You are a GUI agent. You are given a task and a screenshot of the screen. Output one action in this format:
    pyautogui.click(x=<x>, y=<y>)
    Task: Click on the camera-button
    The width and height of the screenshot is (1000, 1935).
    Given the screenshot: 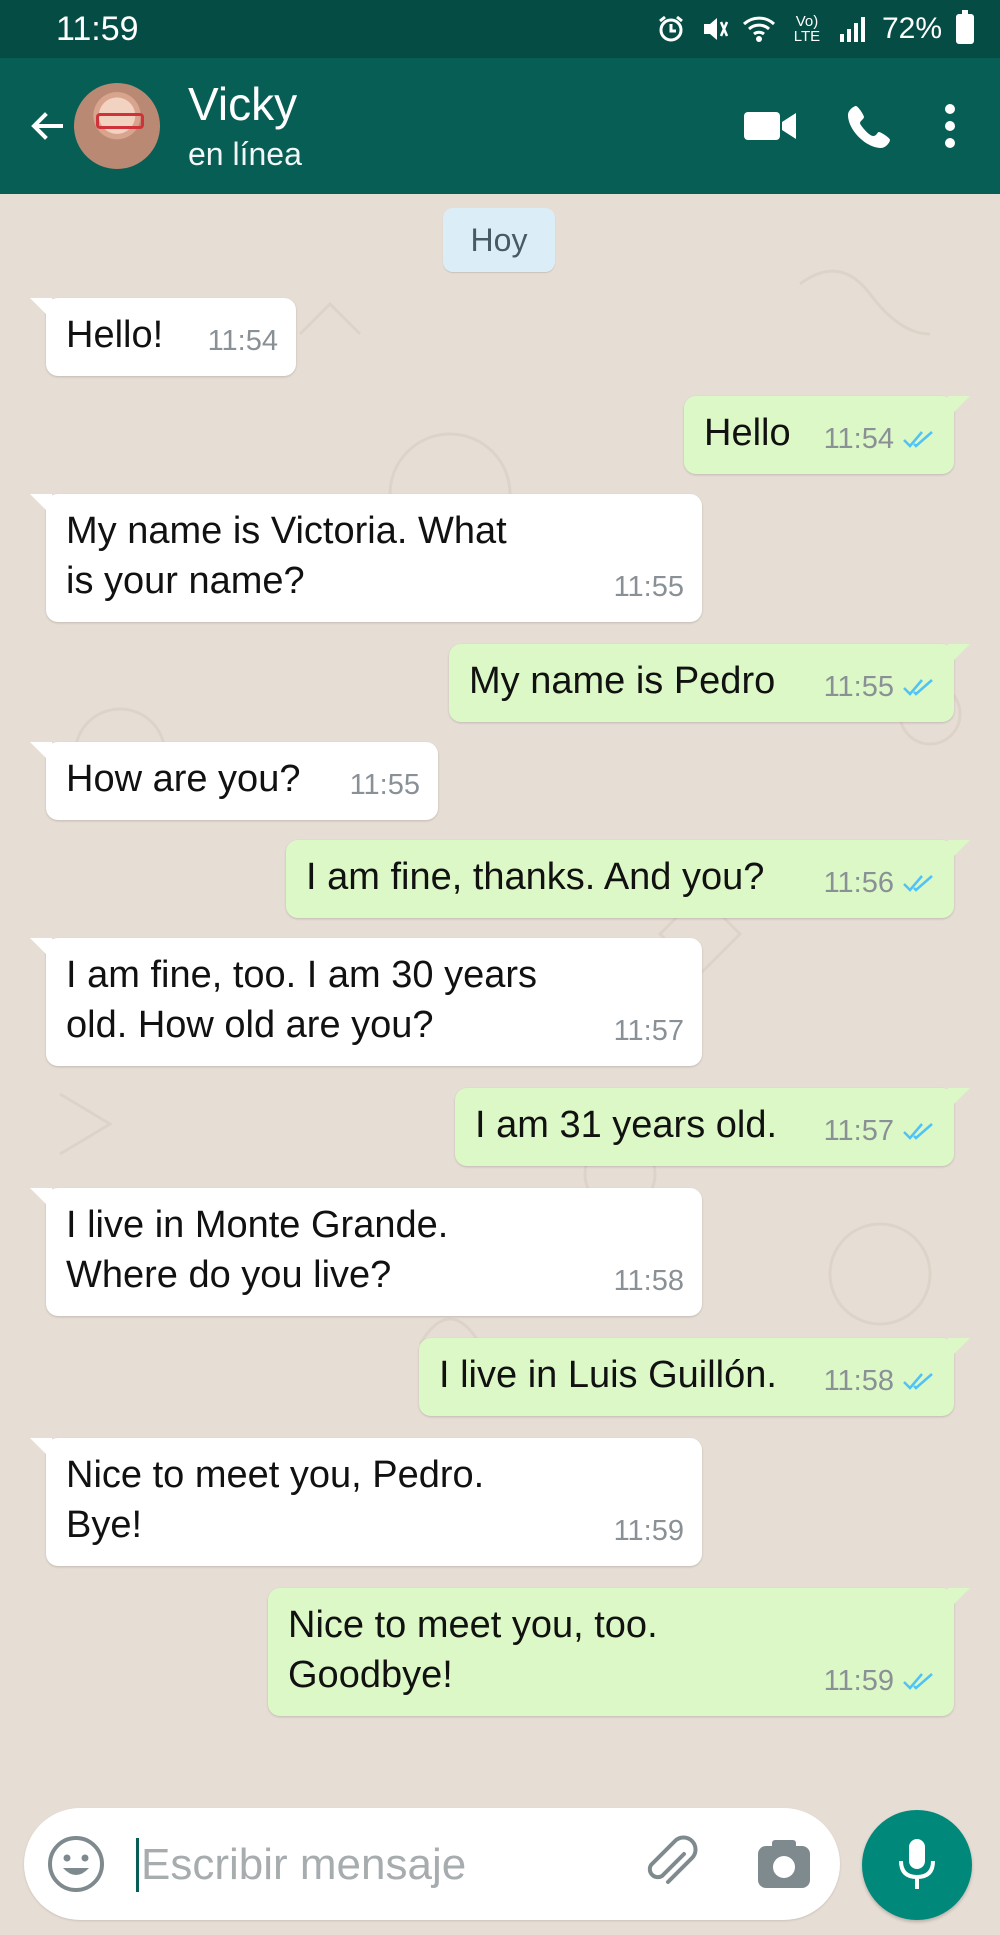 What is the action you would take?
    pyautogui.click(x=784, y=1864)
    